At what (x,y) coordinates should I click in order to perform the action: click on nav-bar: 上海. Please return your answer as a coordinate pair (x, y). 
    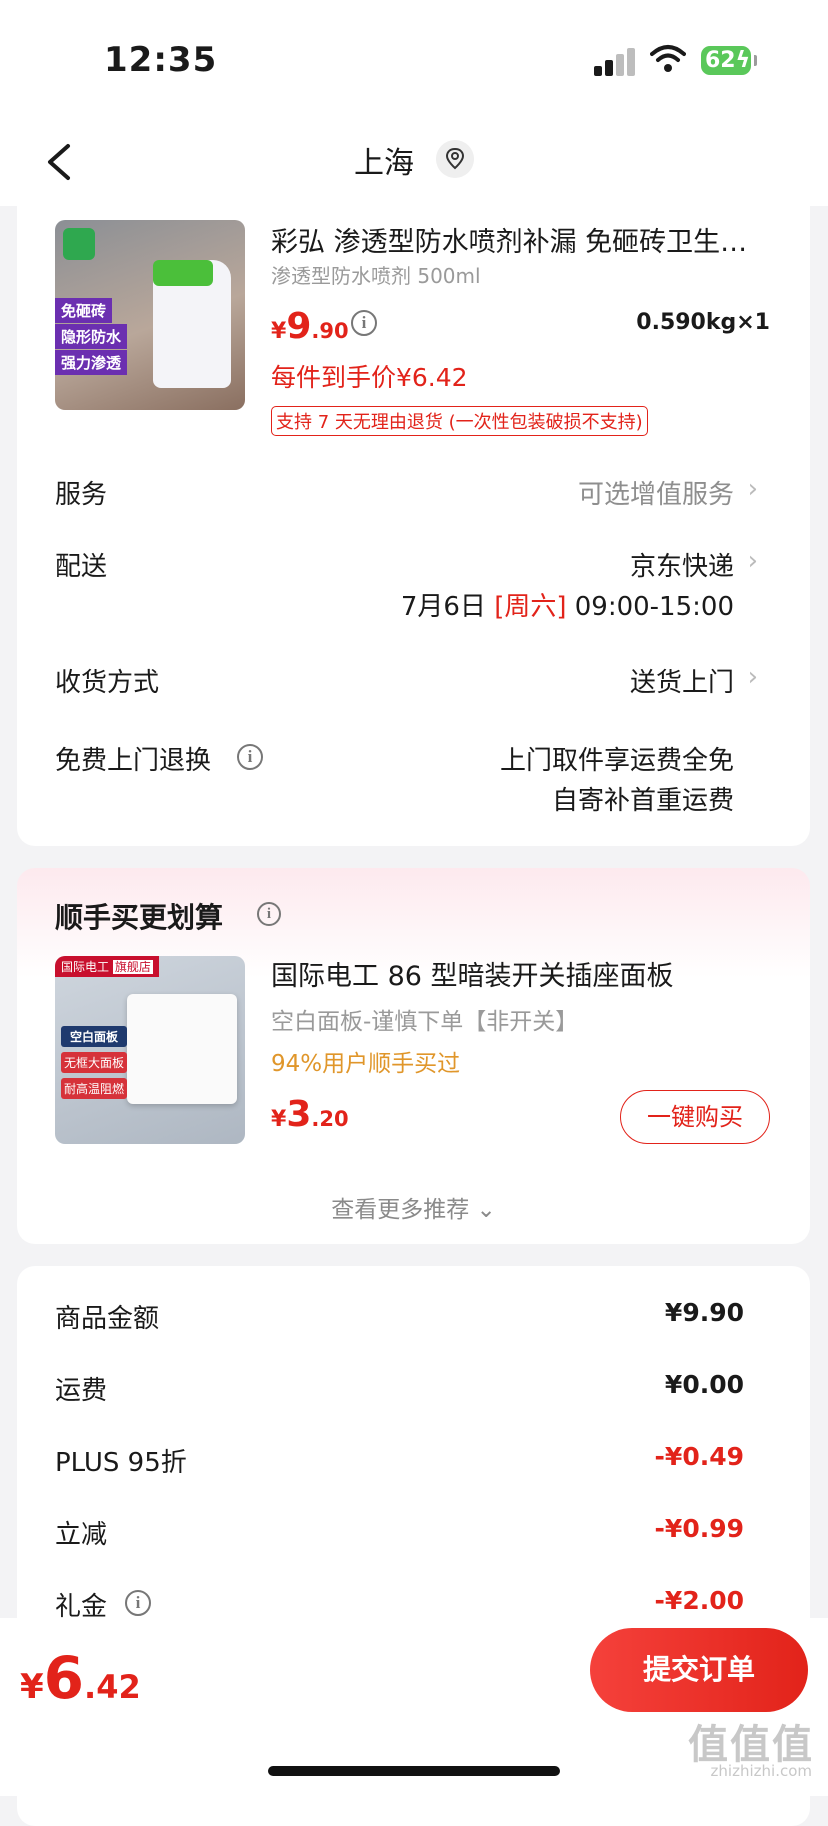
    Looking at the image, I should click on (414, 163).